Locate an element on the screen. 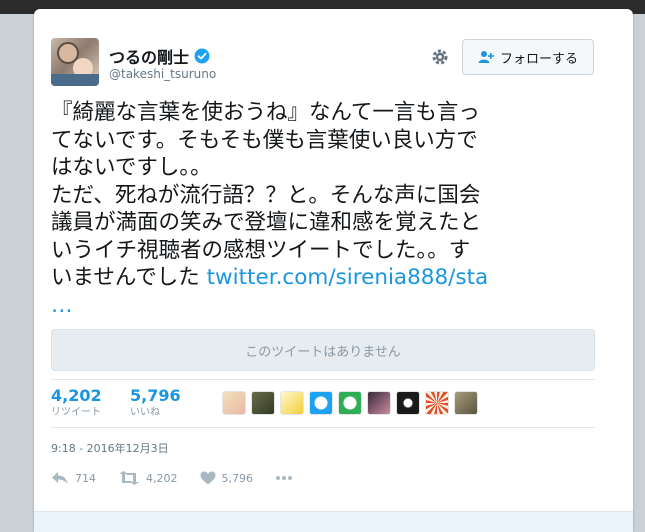 This screenshot has height=532, width=645. timestamp: 9:18 - 2016年12月3日 is located at coordinates (110, 448).